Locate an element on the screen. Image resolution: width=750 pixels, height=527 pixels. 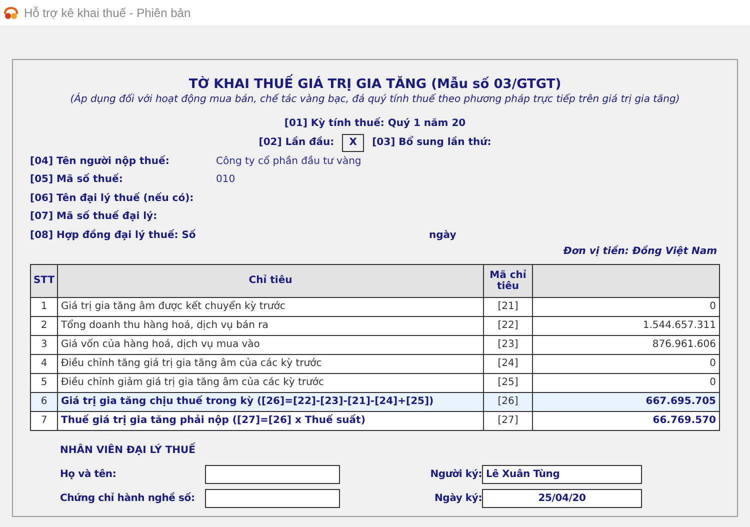
table-row: 4 Điều chỉnh tăng giá trị gia tăng âm của các kỳ trước [24] 0 is located at coordinates (375, 363).